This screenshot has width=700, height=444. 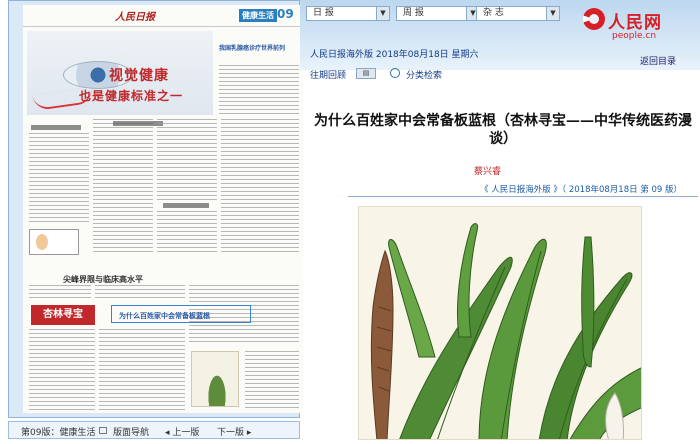 What do you see at coordinates (594, 19) in the screenshot?
I see `people-logo-icon` at bounding box center [594, 19].